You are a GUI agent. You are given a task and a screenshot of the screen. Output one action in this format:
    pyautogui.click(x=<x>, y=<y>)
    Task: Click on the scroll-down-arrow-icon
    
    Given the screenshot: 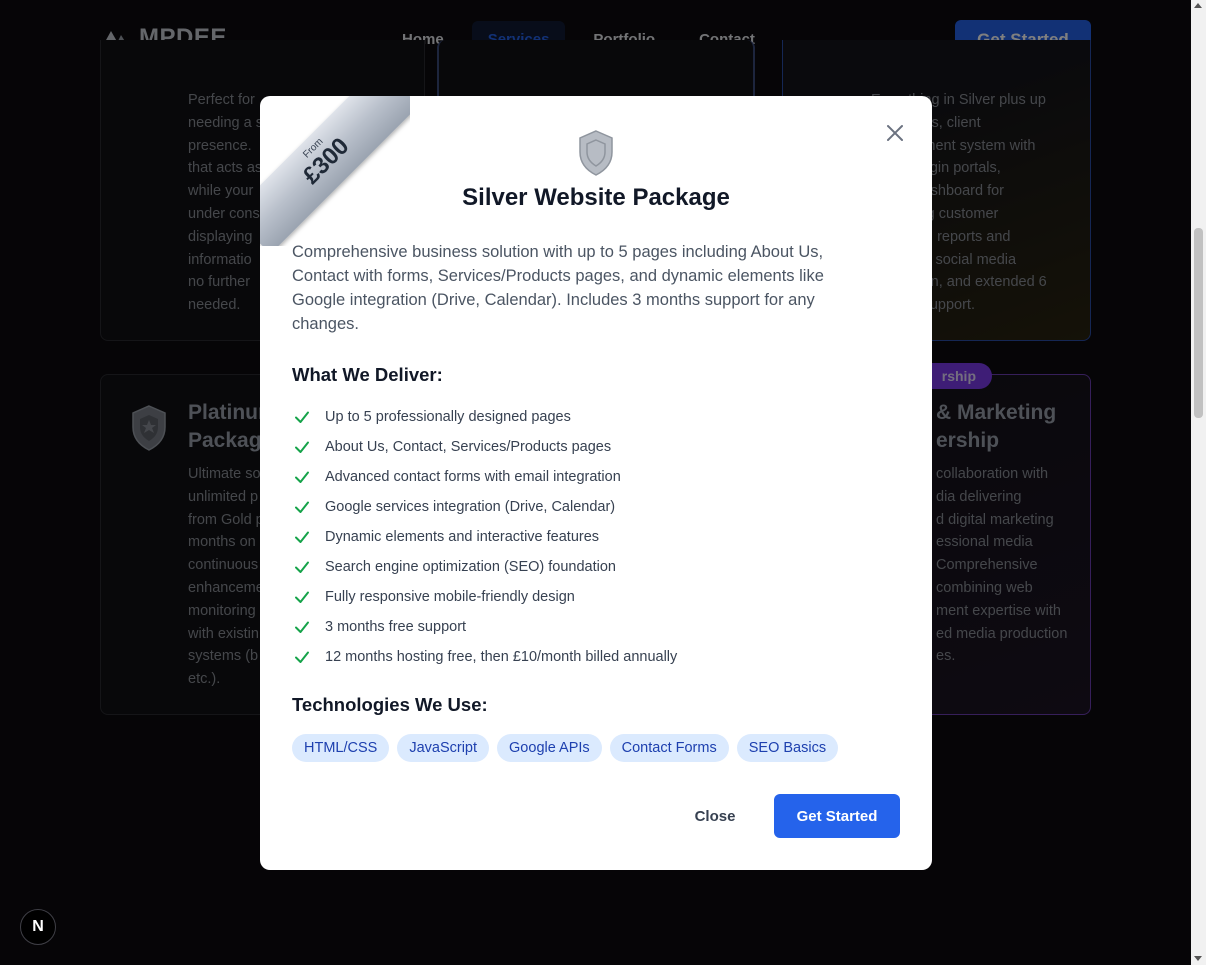 What is the action you would take?
    pyautogui.click(x=1198, y=958)
    